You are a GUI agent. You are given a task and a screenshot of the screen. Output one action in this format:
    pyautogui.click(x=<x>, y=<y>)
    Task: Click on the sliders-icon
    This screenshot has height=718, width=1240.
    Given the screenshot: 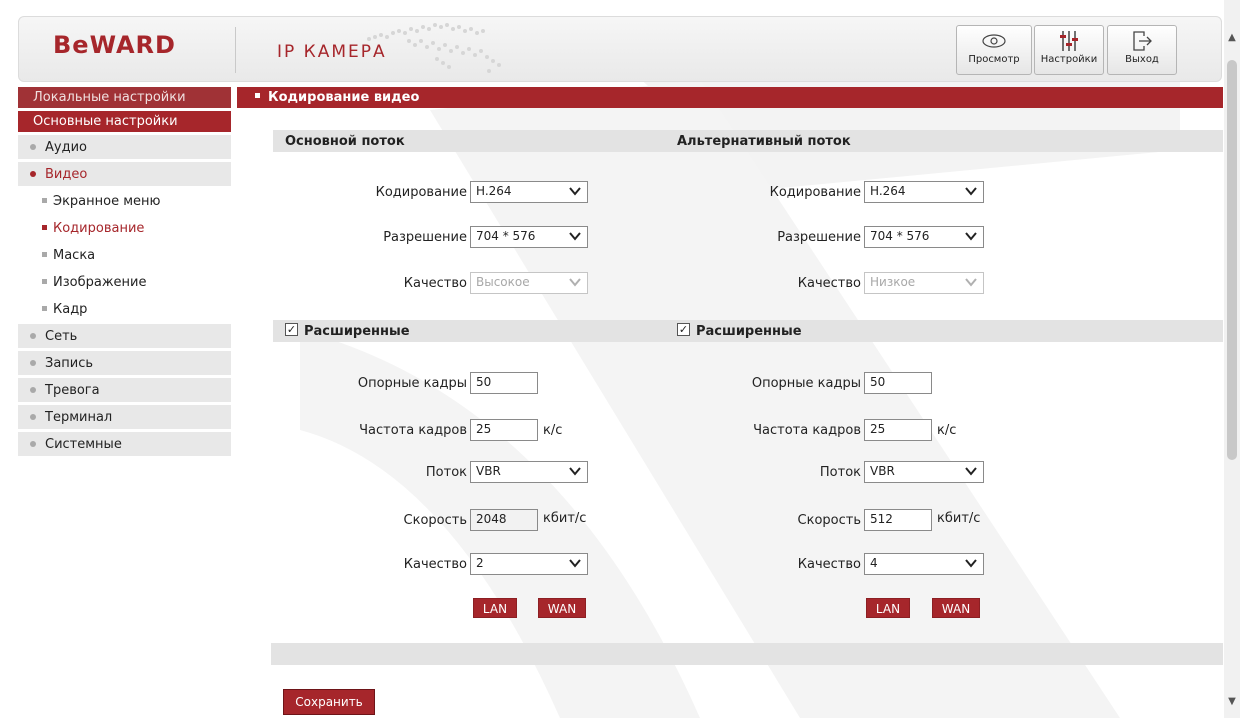 What is the action you would take?
    pyautogui.click(x=1069, y=41)
    